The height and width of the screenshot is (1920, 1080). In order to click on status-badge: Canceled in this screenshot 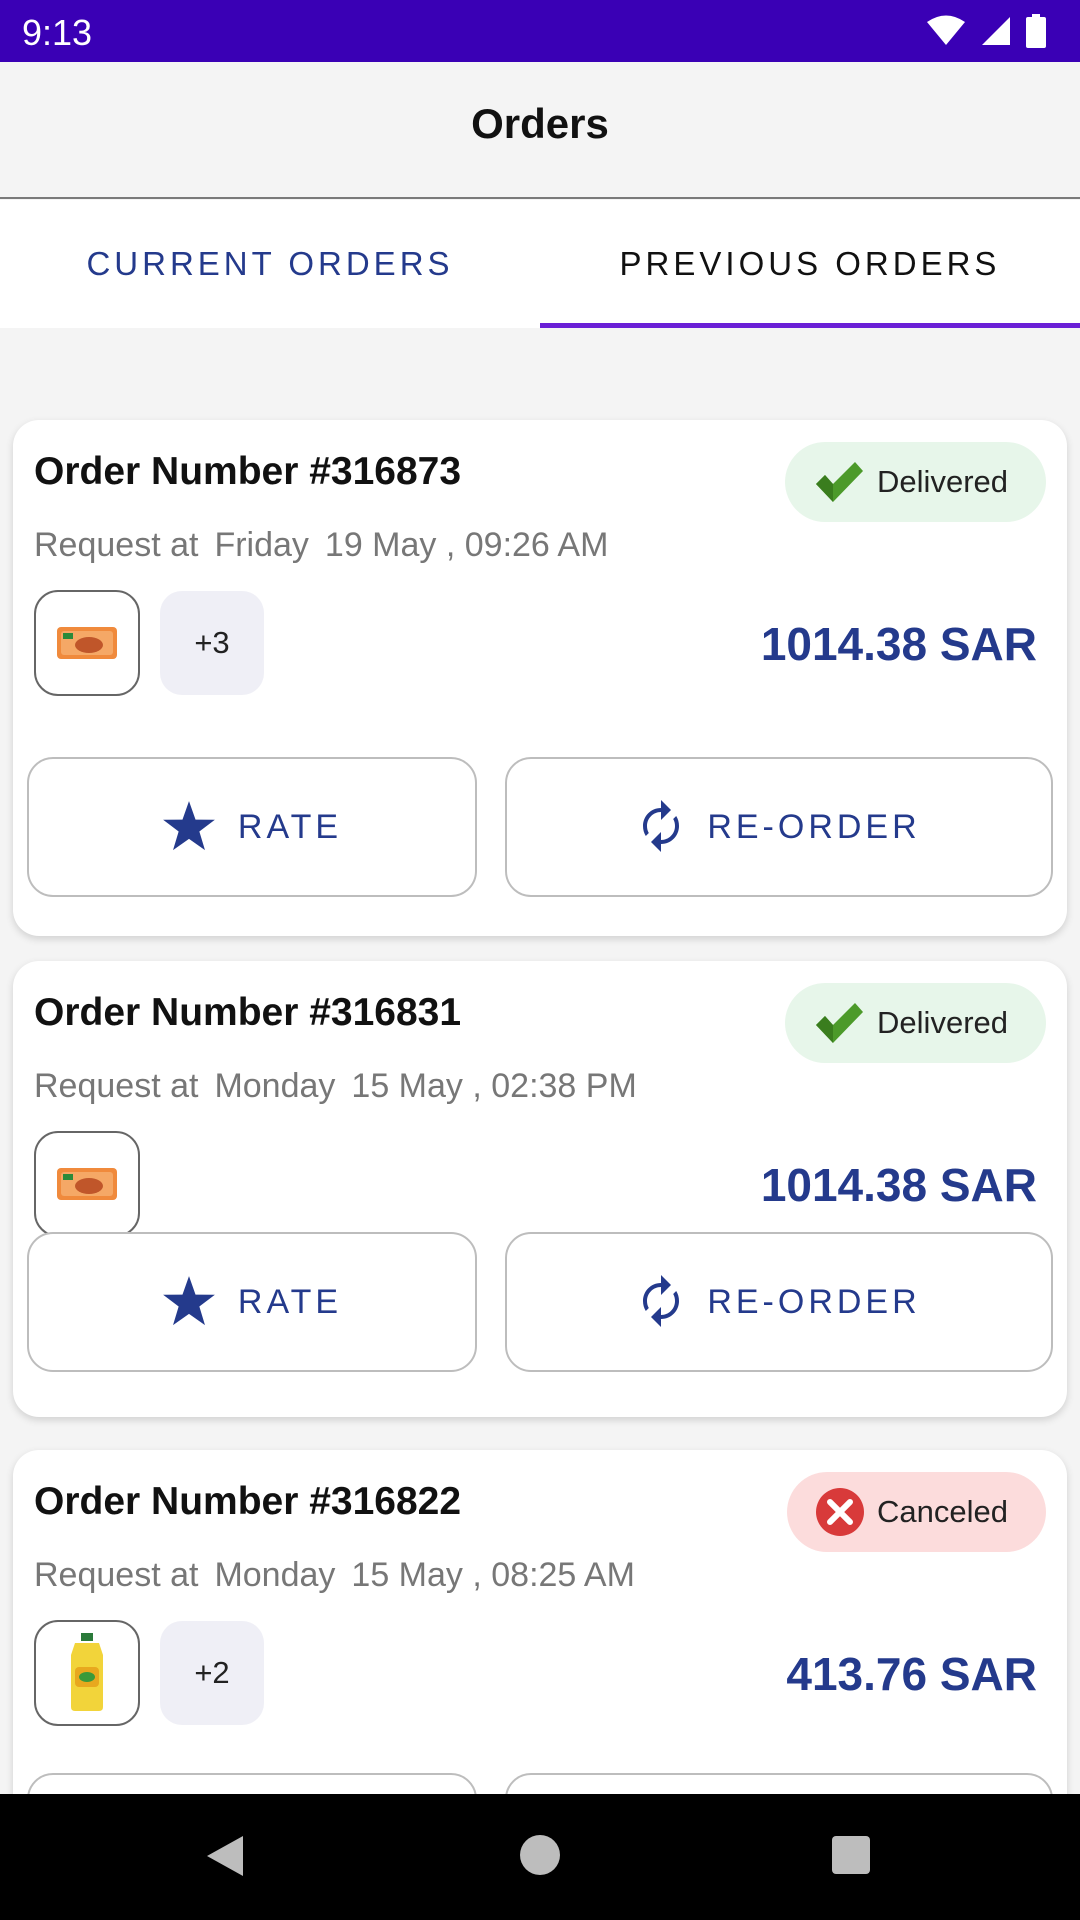, I will do `click(916, 1512)`.